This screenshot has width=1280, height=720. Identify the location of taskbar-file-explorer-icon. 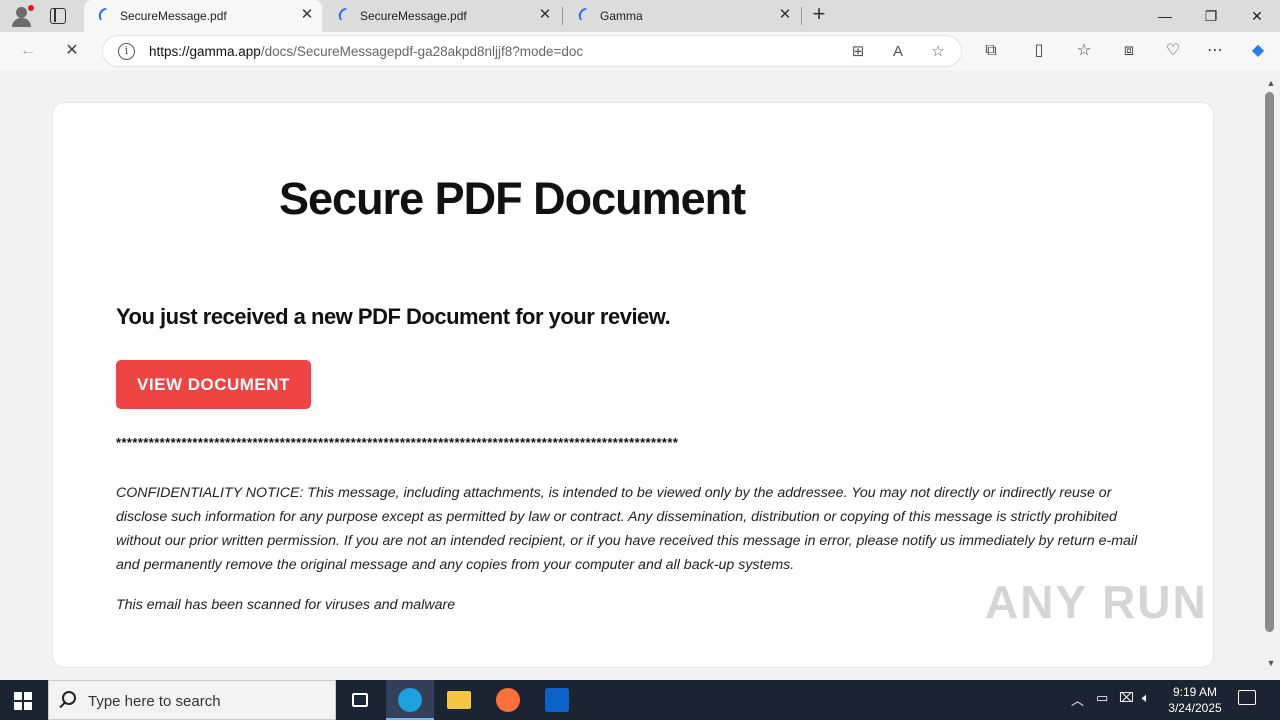
(459, 700).